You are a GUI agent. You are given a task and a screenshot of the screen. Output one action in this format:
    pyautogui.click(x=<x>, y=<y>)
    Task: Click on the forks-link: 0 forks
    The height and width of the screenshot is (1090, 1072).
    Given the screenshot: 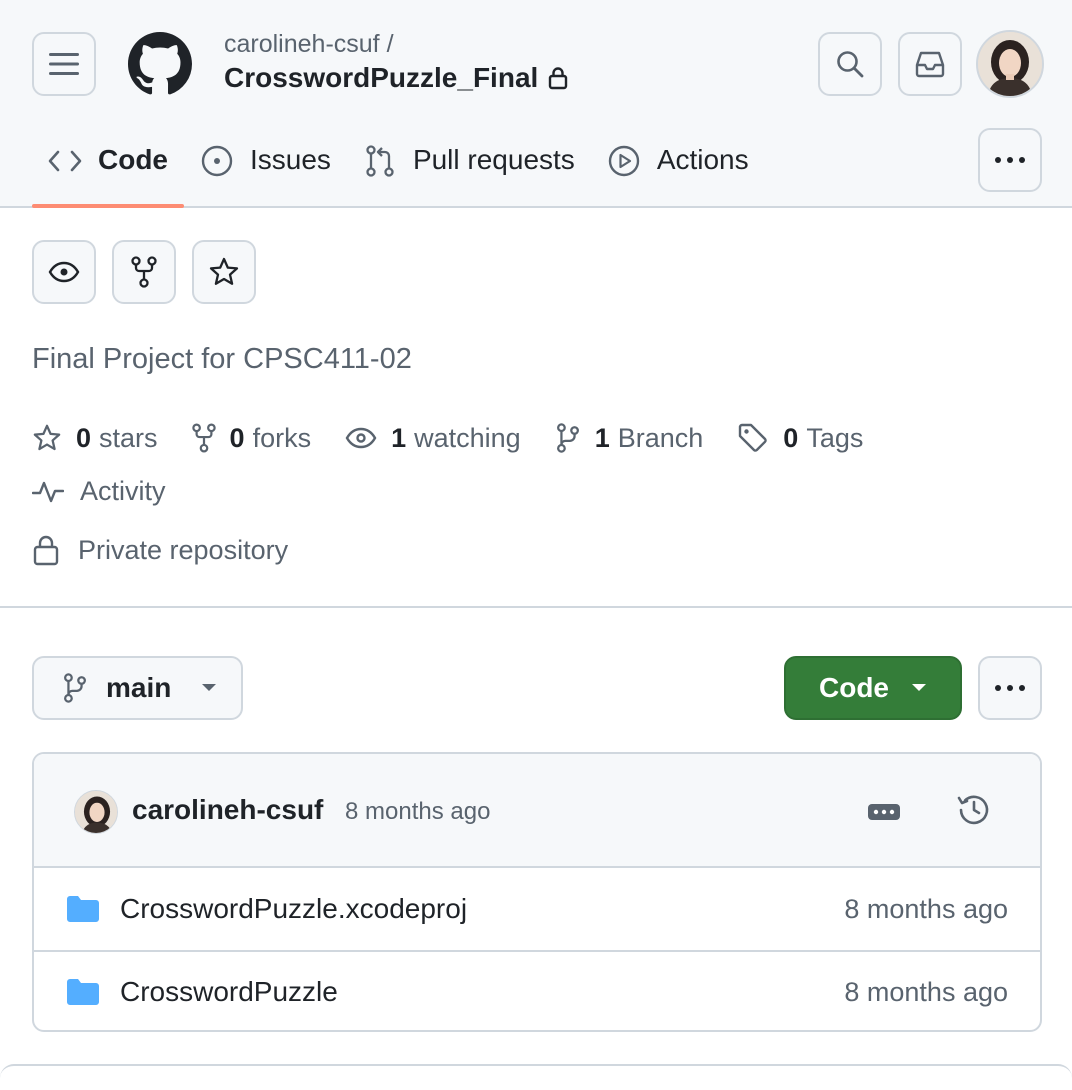 What is the action you would take?
    pyautogui.click(x=251, y=438)
    